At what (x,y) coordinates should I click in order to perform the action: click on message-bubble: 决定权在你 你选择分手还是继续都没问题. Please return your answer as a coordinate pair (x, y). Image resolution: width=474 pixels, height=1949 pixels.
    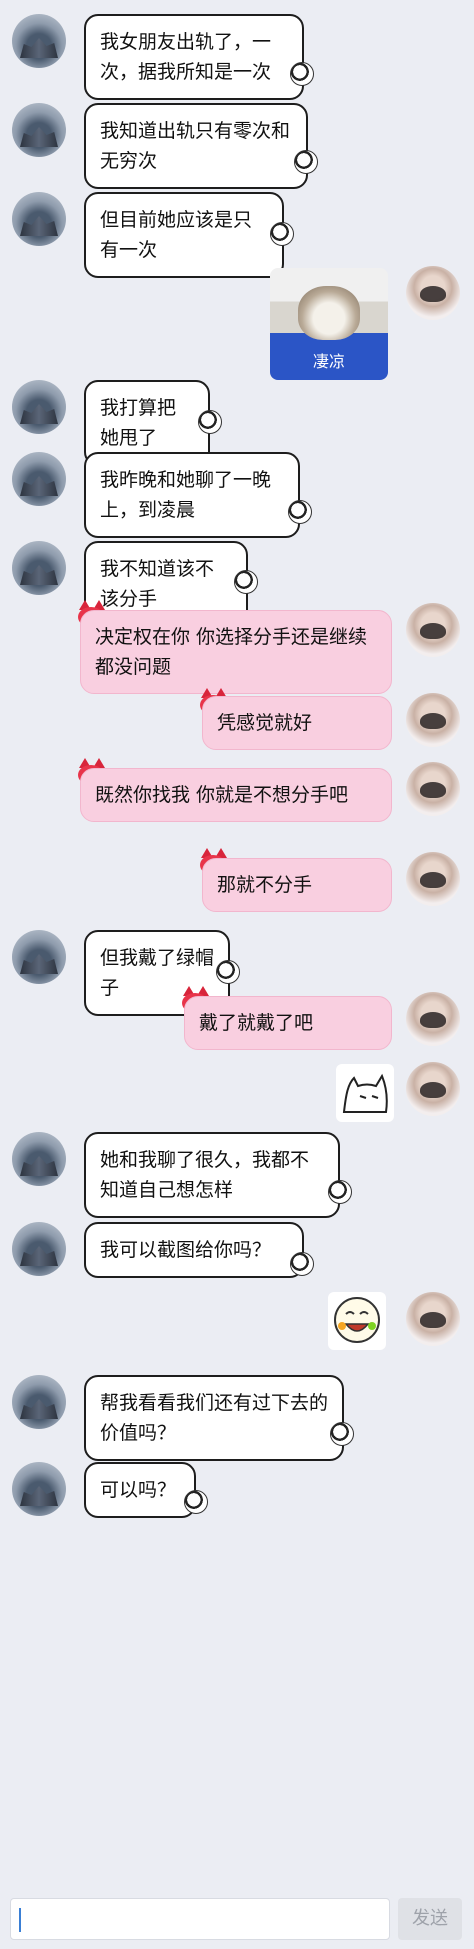
    Looking at the image, I should click on (236, 652).